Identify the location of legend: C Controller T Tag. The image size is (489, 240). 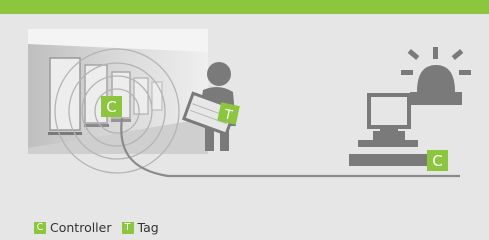
(101, 228).